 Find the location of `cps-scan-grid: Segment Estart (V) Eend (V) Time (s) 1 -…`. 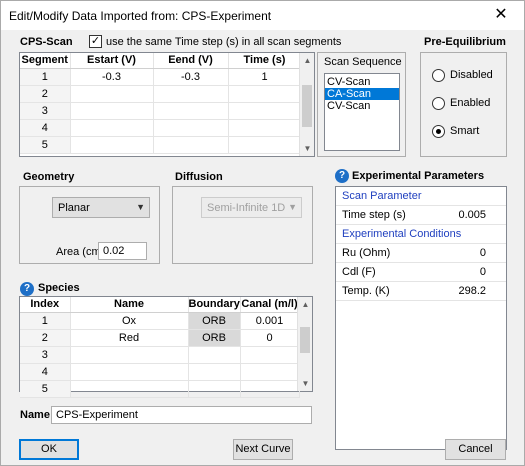

cps-scan-grid: Segment Estart (V) Eend (V) Time (s) 1 -… is located at coordinates (167, 104).